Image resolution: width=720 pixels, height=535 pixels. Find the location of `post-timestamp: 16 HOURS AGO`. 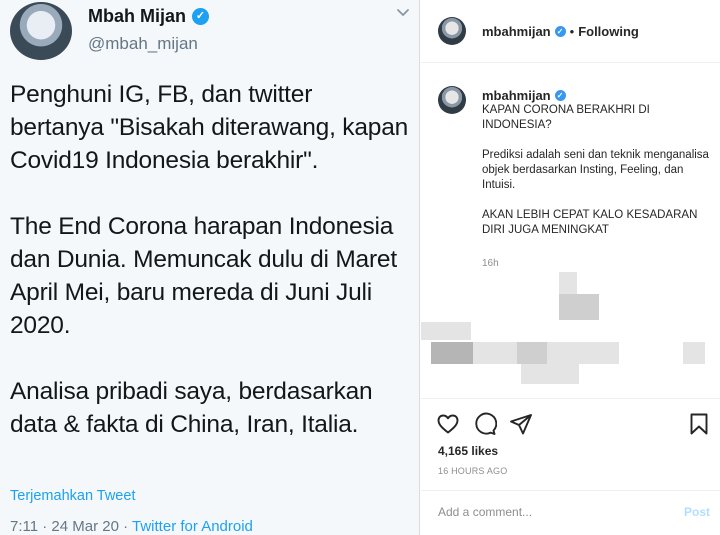

post-timestamp: 16 HOURS AGO is located at coordinates (472, 471).